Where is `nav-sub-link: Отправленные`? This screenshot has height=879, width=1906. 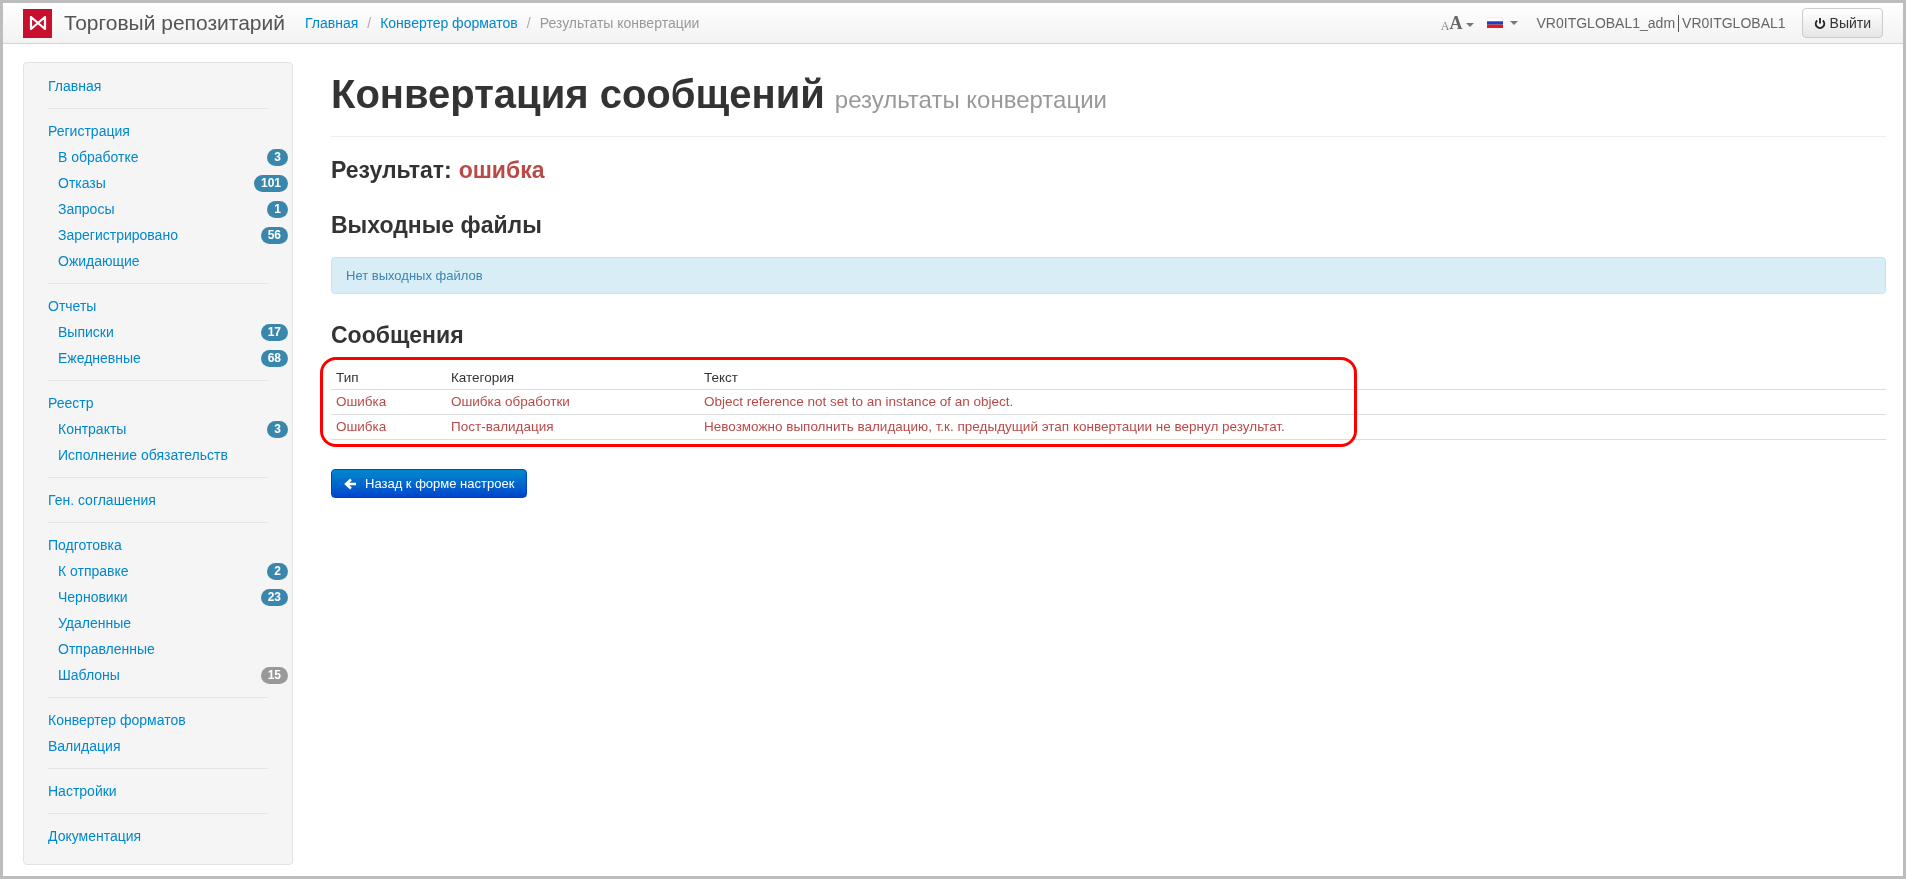
nav-sub-link: Отправленные is located at coordinates (106, 649).